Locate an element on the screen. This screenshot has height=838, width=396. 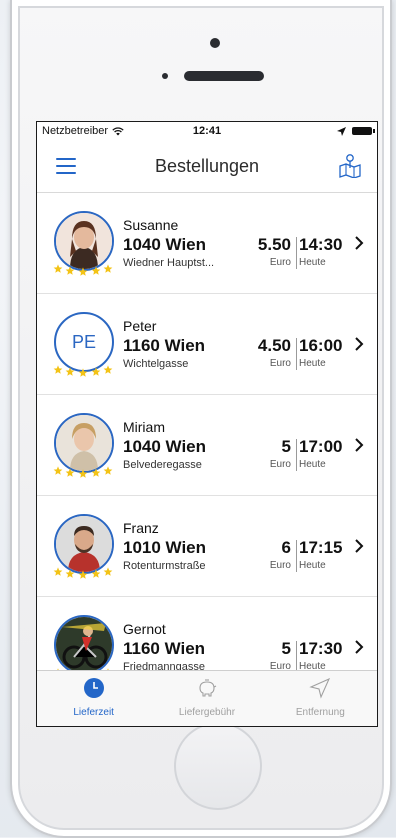
earpiece-speaker is located at coordinates (224, 76).